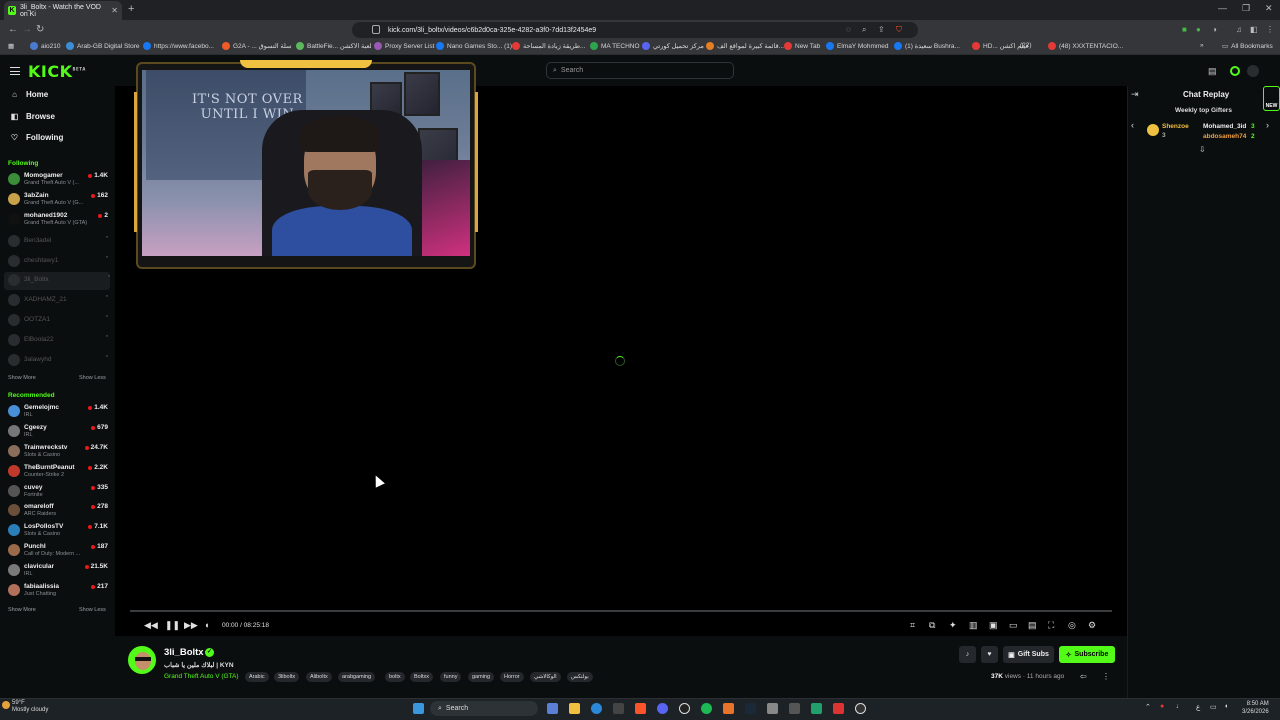  Describe the element at coordinates (1087, 654) in the screenshot. I see `subscribe-button: ✧ Subscribe` at that location.